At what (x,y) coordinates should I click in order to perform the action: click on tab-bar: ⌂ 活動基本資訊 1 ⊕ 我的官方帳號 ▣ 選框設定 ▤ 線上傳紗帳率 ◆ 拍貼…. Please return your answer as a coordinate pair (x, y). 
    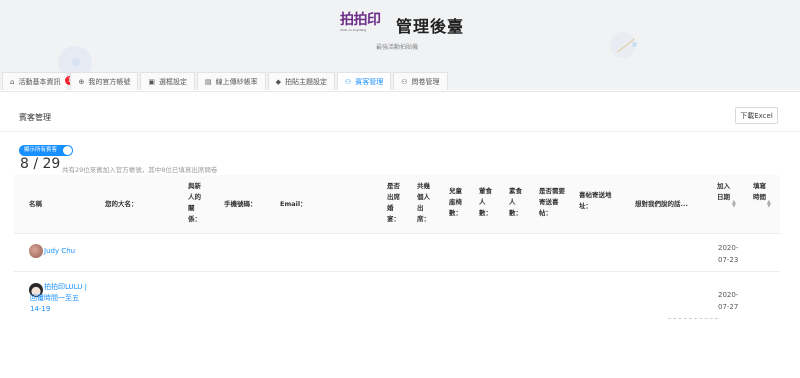
    Looking at the image, I should click on (226, 81).